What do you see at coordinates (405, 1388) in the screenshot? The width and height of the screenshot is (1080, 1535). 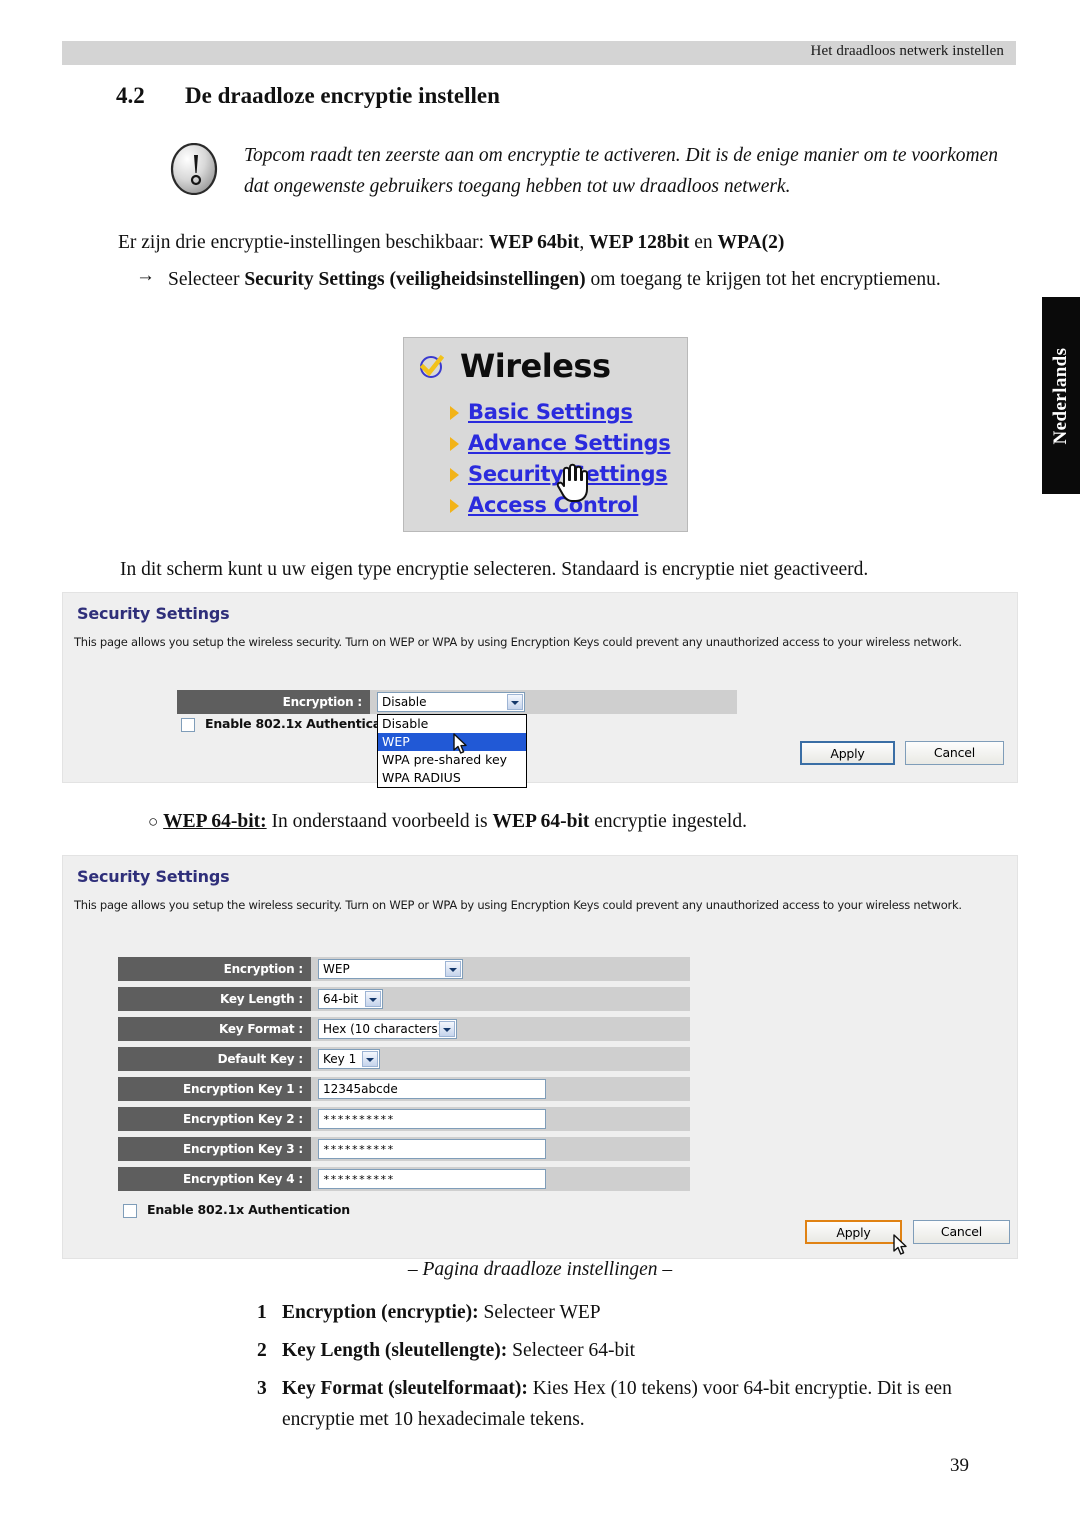 I see `step-3-bold: Key Format (sleutelformaat):` at bounding box center [405, 1388].